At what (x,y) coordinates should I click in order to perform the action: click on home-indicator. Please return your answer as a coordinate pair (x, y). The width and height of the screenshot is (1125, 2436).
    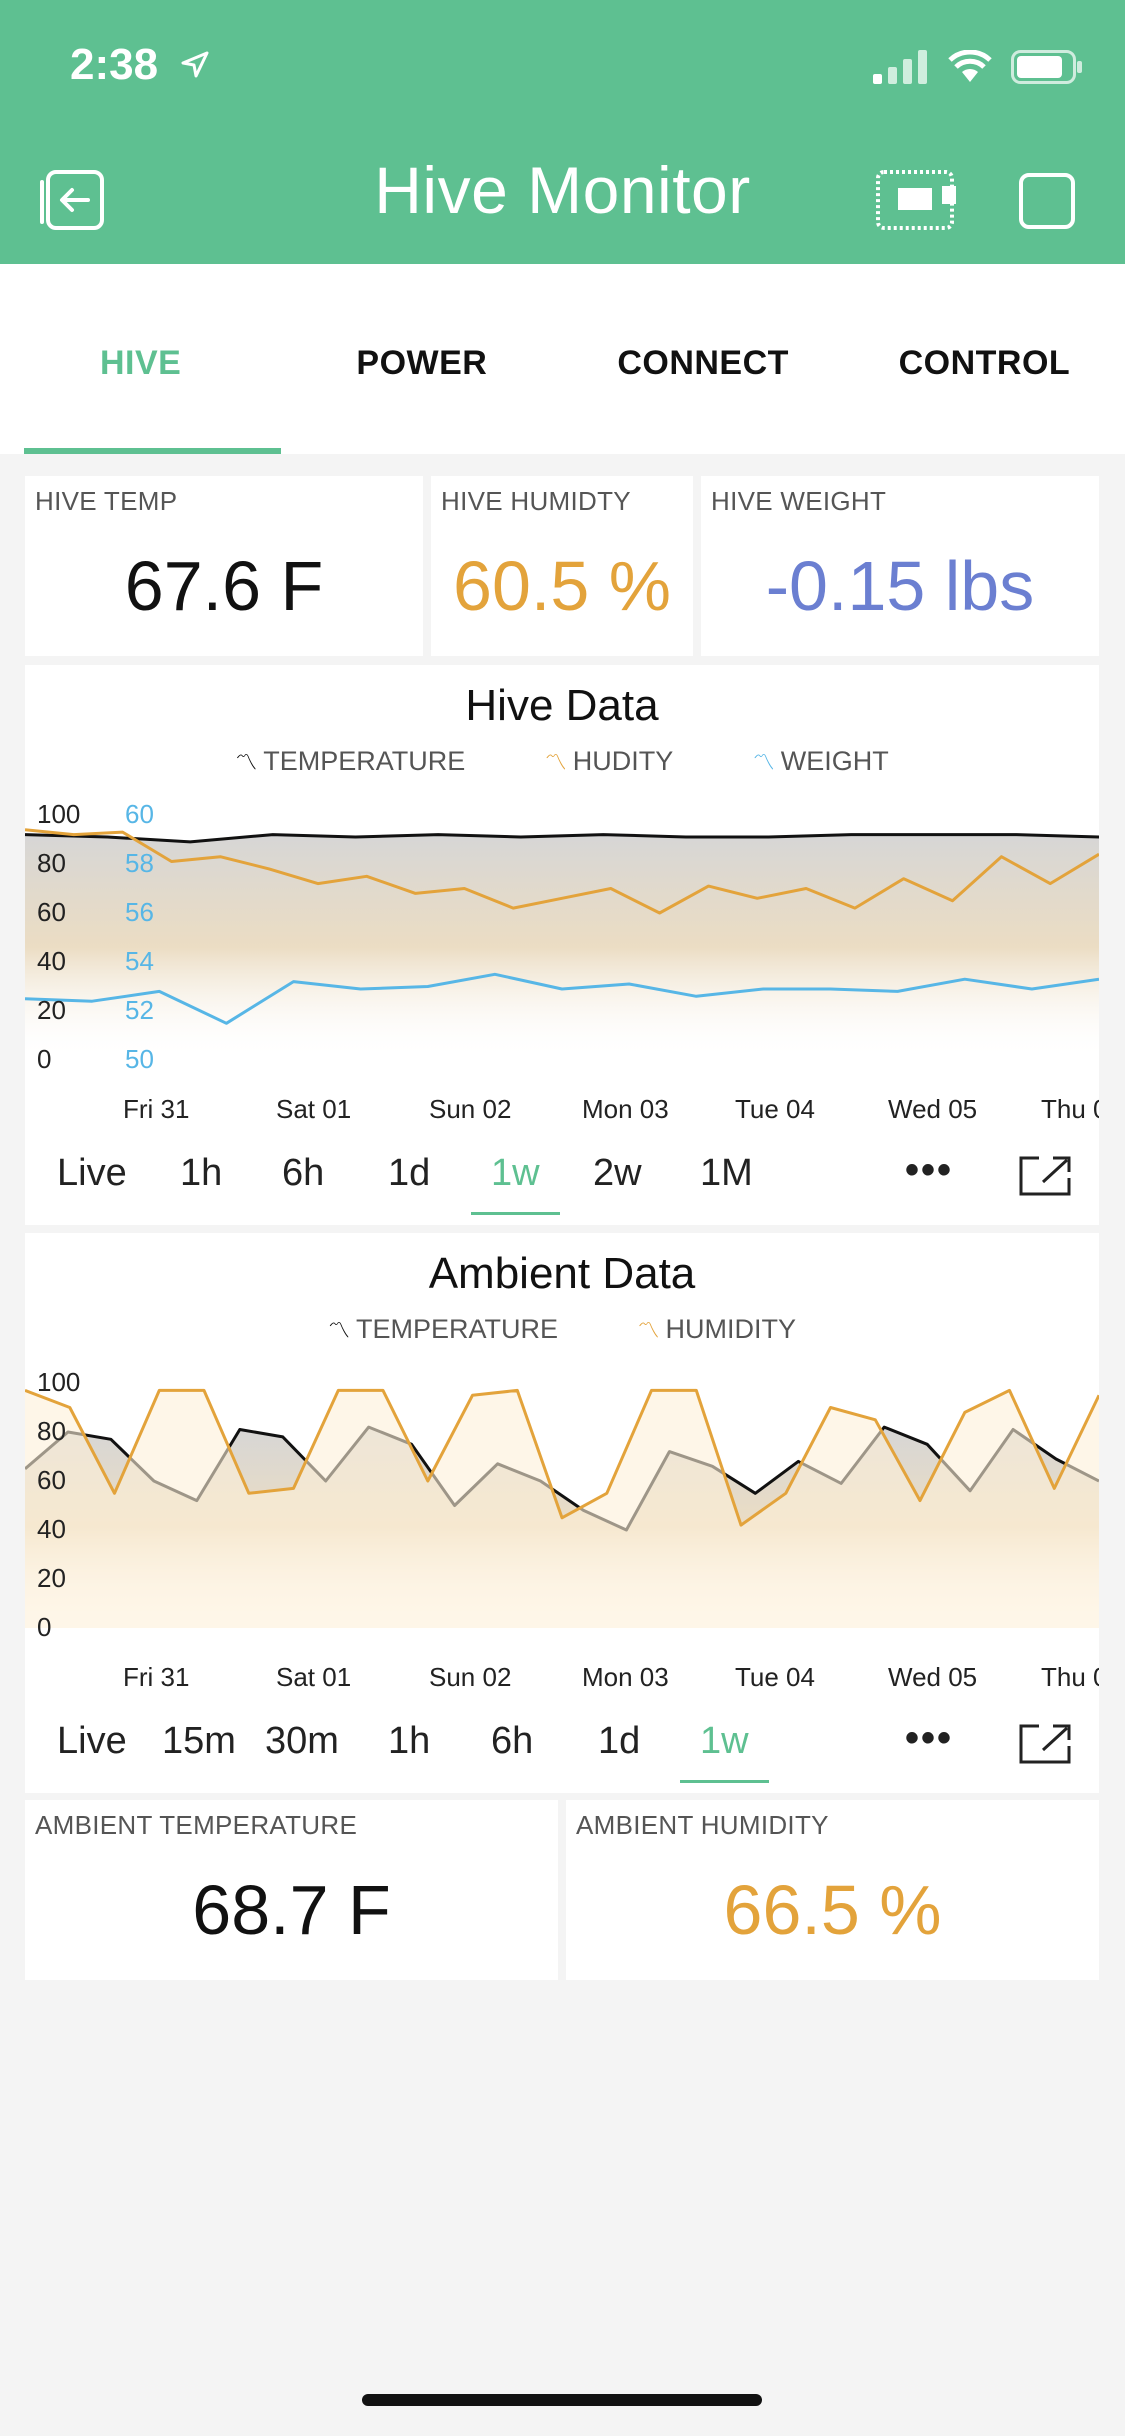
    Looking at the image, I should click on (562, 2400).